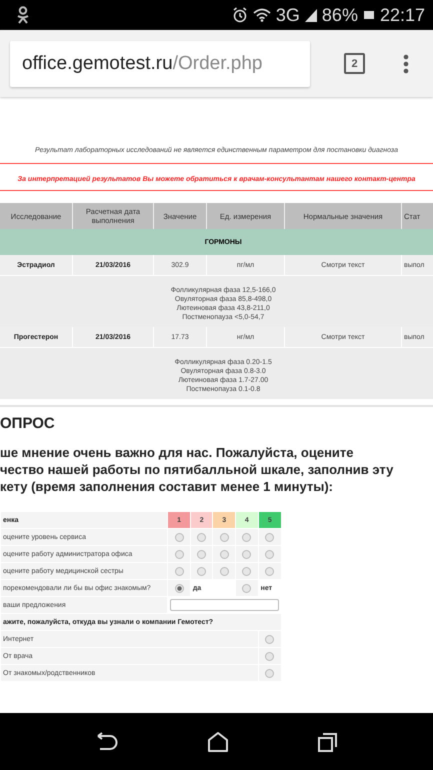 This screenshot has width=433, height=770. I want to click on menu-icon, so click(406, 64).